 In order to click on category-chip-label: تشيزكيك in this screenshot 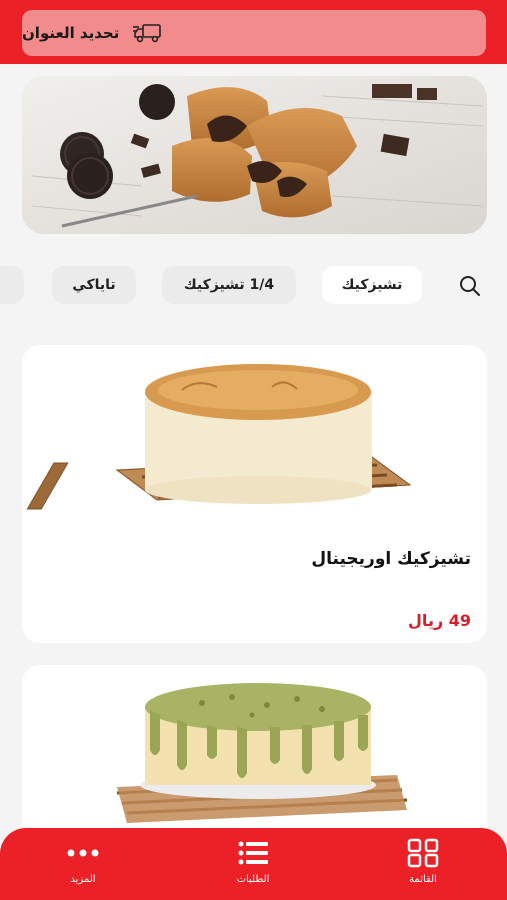, I will do `click(372, 285)`.